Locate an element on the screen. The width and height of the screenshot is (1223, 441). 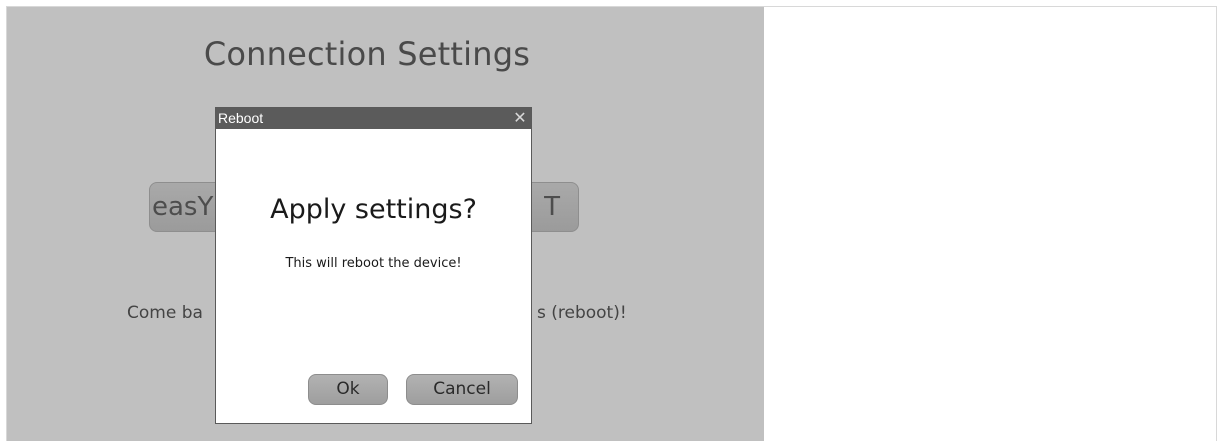
dialog-titlebar: Reboot ✕ is located at coordinates (373, 118).